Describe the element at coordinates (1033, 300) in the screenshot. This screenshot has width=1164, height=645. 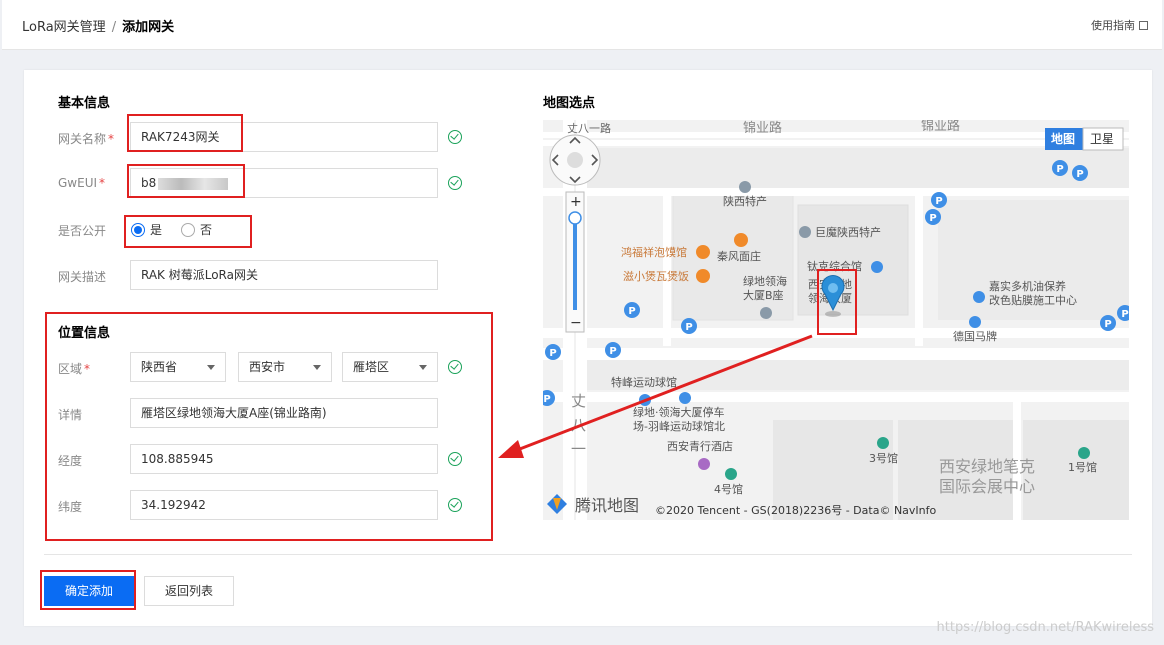
I see `map-label: 改色贴膜施工中心` at that location.